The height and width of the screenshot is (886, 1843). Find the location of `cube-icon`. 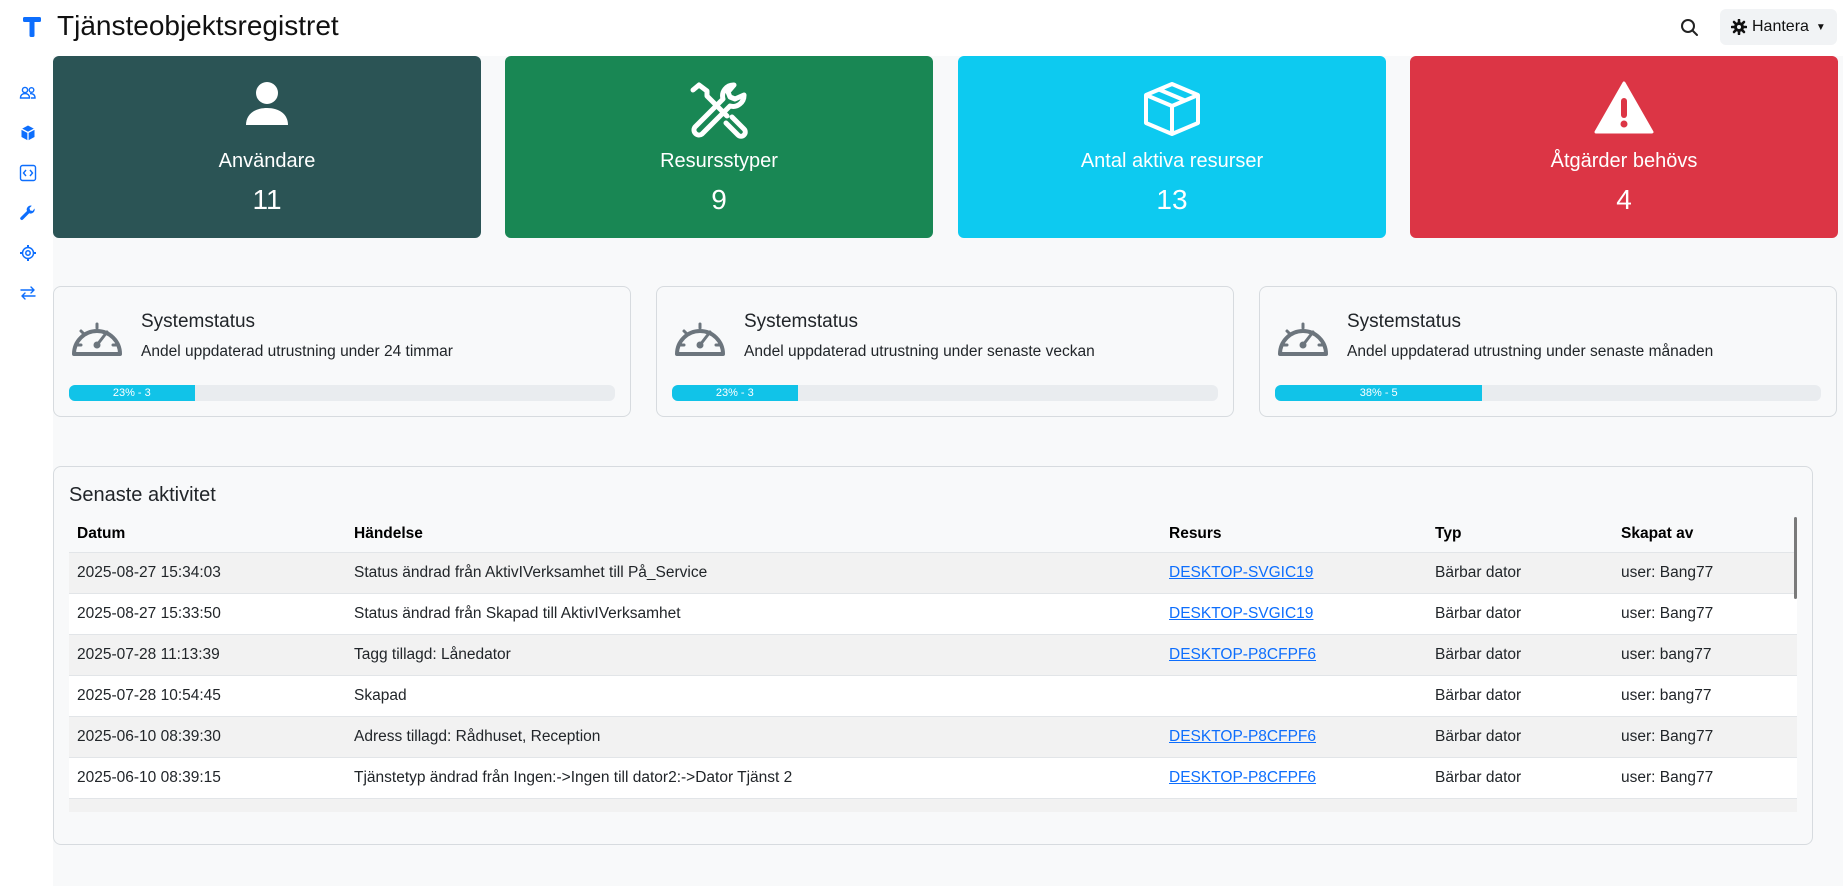

cube-icon is located at coordinates (28, 133).